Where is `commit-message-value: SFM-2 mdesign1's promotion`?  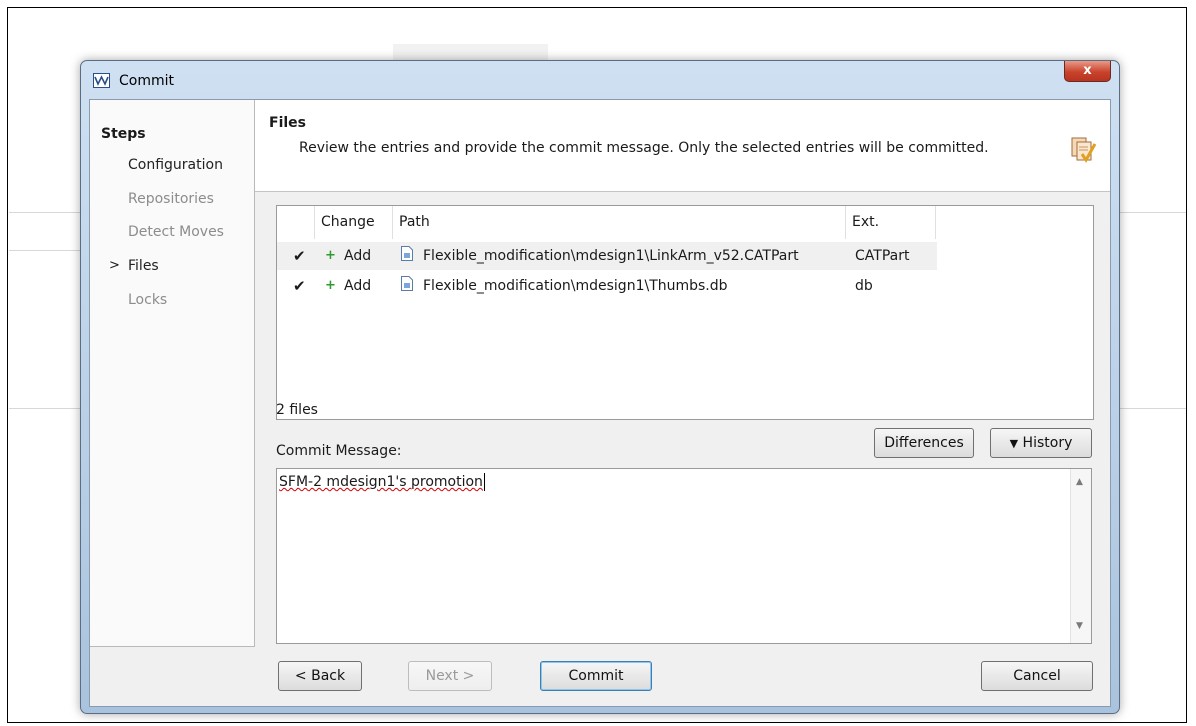 commit-message-value: SFM-2 mdesign1's promotion is located at coordinates (381, 482).